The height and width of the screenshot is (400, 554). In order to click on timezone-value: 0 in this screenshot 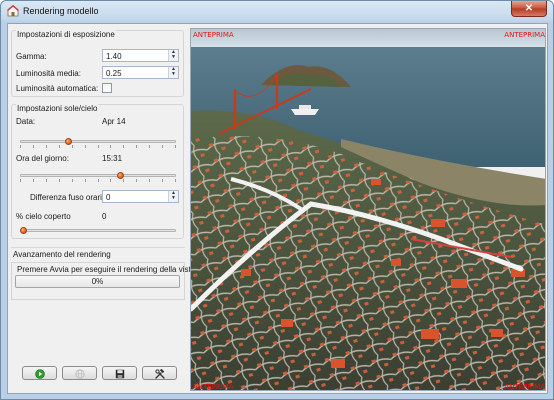, I will do `click(108, 197)`.